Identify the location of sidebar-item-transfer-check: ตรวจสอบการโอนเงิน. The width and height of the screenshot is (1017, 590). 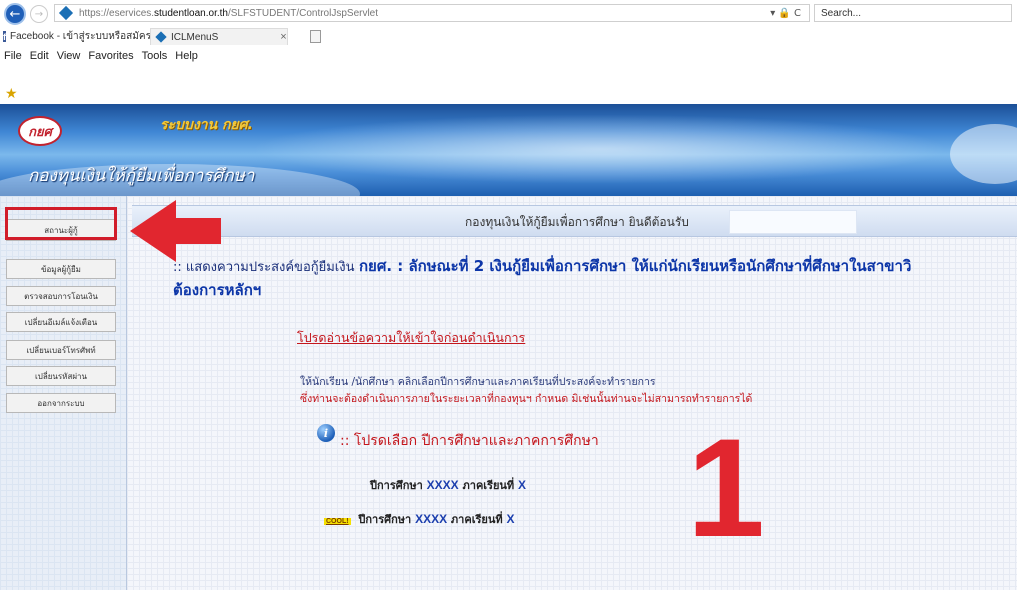
(61, 296).